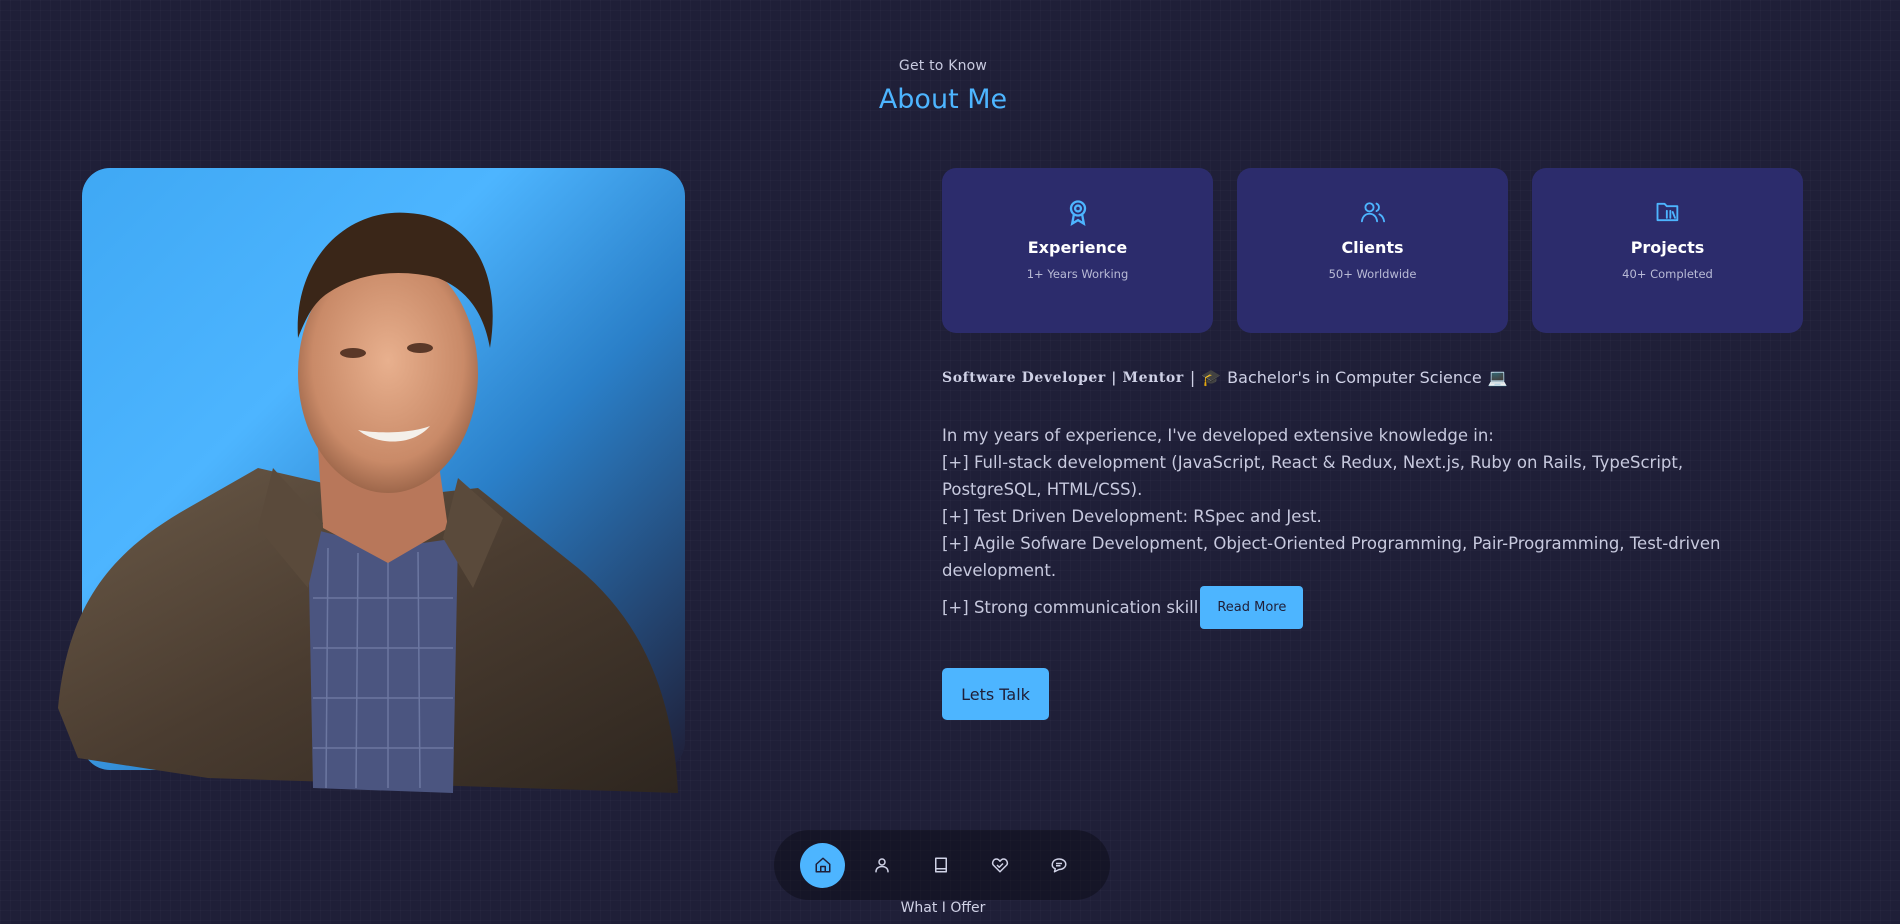  What do you see at coordinates (1667, 212) in the screenshot?
I see `folder-icon` at bounding box center [1667, 212].